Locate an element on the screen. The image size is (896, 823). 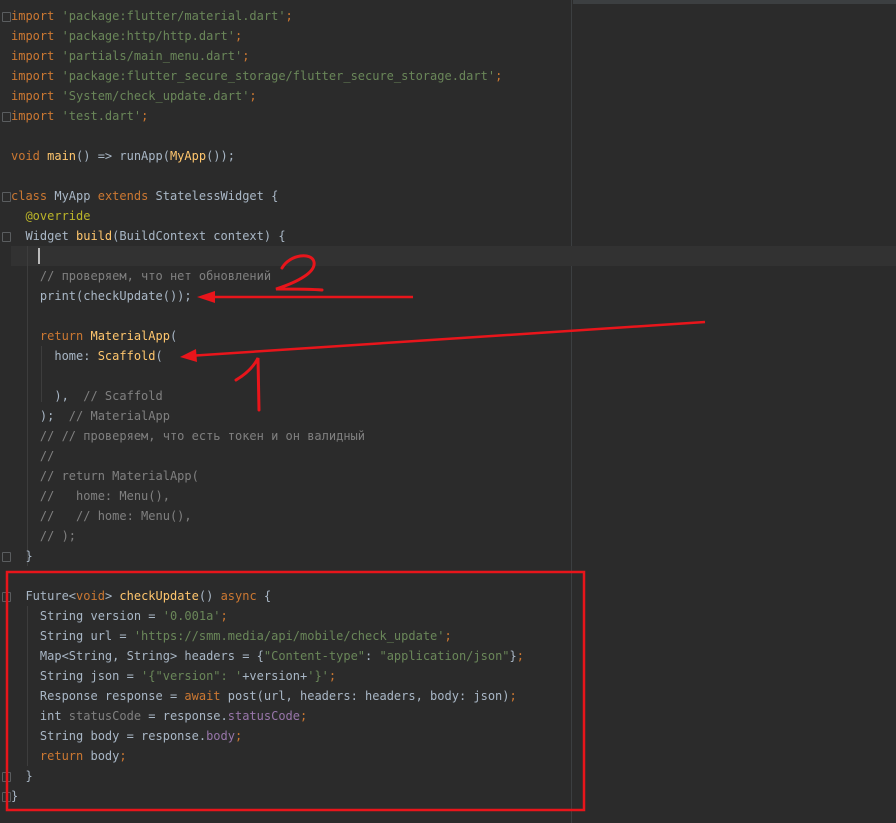
handwritten-1-label is located at coordinates (247, 384).